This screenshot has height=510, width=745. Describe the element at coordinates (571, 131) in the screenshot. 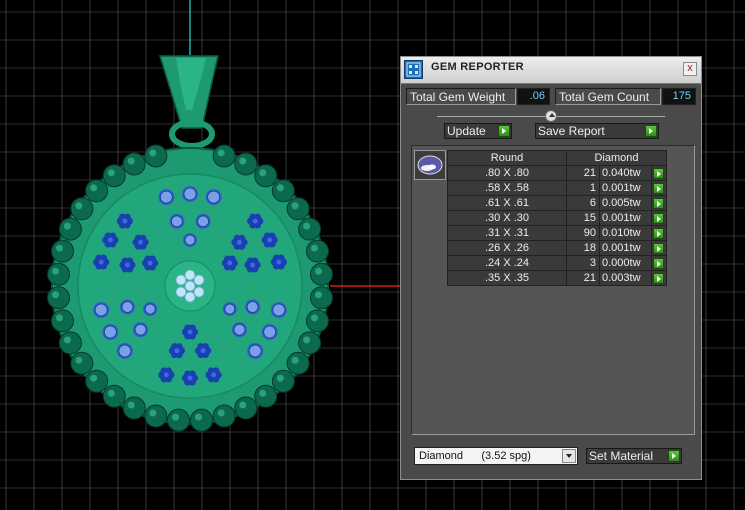

I see `save-report-button-label: Save Report` at that location.